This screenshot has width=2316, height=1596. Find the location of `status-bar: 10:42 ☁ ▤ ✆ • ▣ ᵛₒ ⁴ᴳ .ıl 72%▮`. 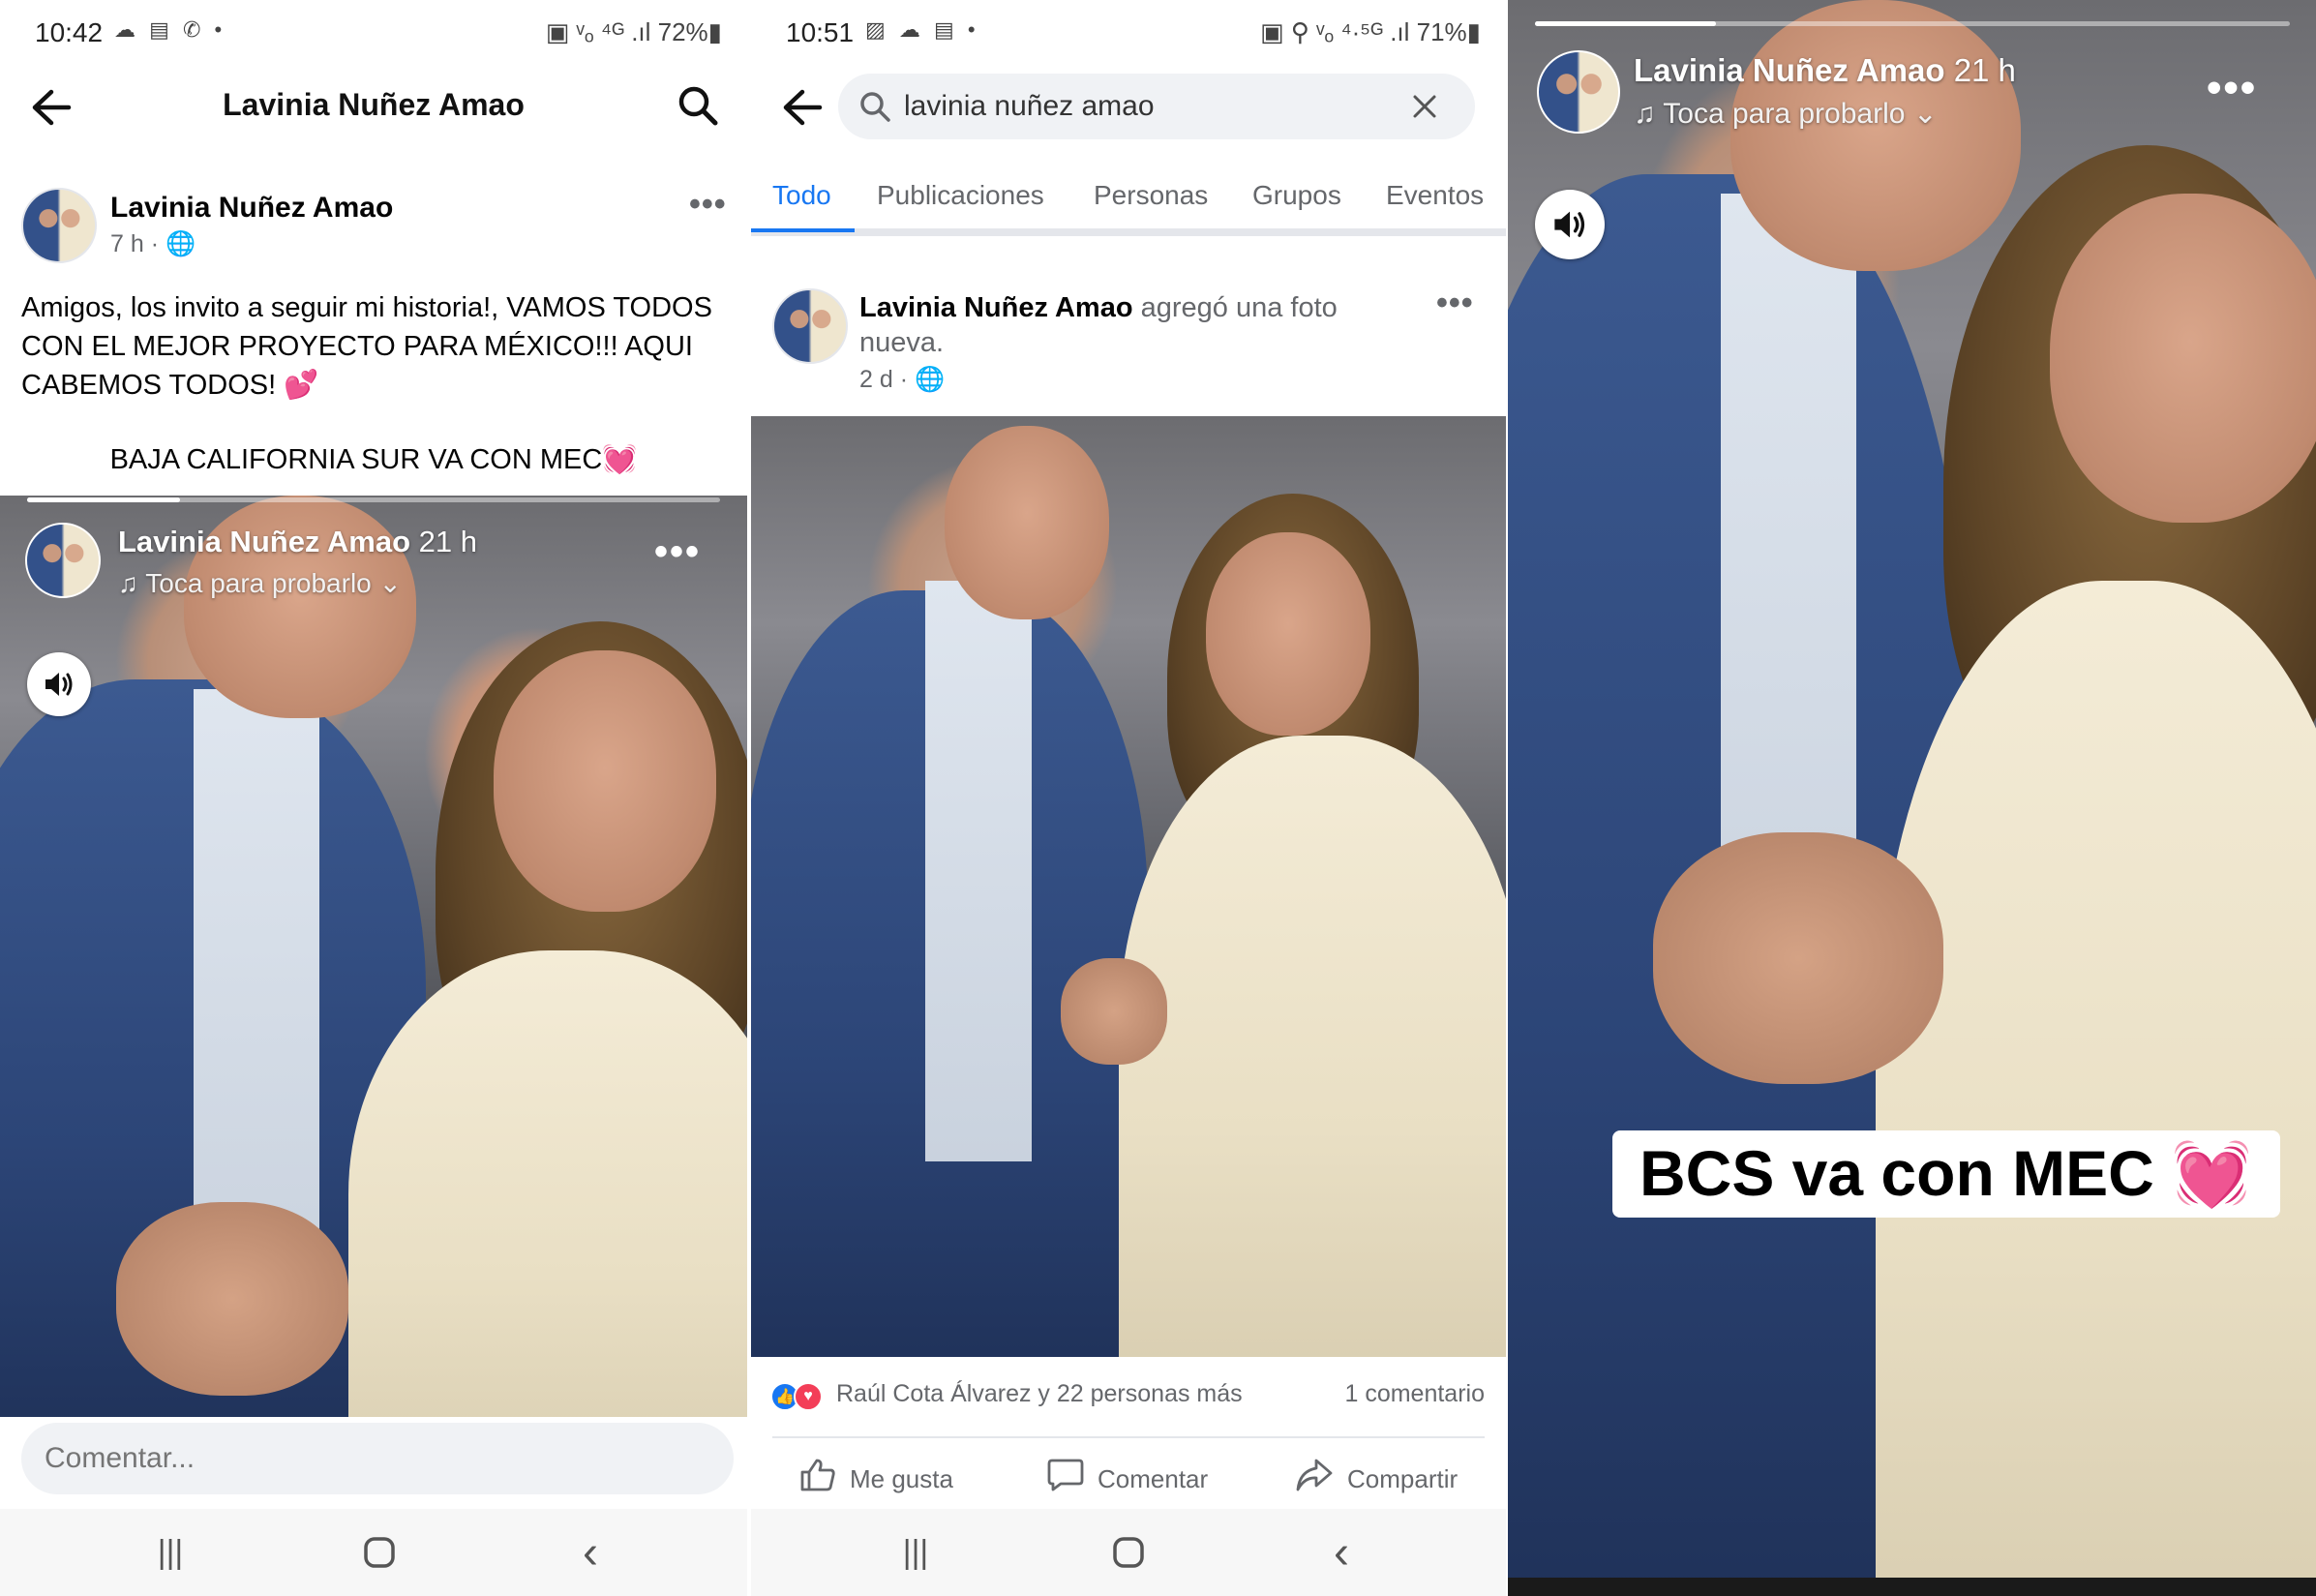

status-bar: 10:42 ☁ ▤ ✆ • ▣ ᵛₒ ⁴ᴳ .ıl 72%▮ is located at coordinates (373, 35).